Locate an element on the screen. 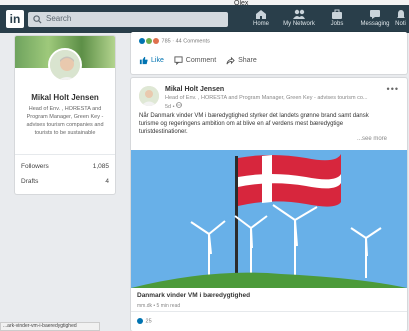 The image size is (409, 331). nav-home-label: Home is located at coordinates (260, 24).